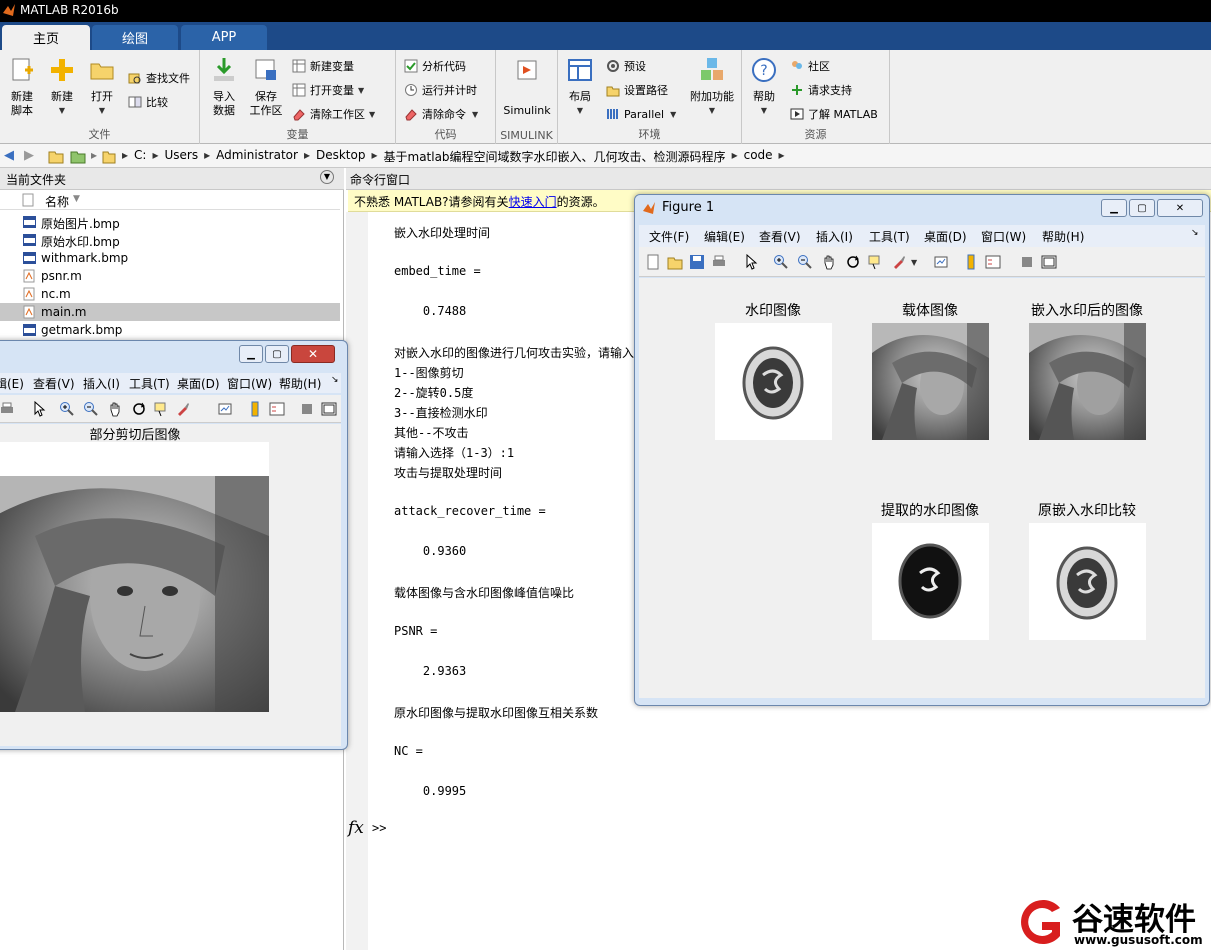 The image size is (1211, 950). What do you see at coordinates (224, 87) in the screenshot?
I see `import-data-button: 导入 数据` at bounding box center [224, 87].